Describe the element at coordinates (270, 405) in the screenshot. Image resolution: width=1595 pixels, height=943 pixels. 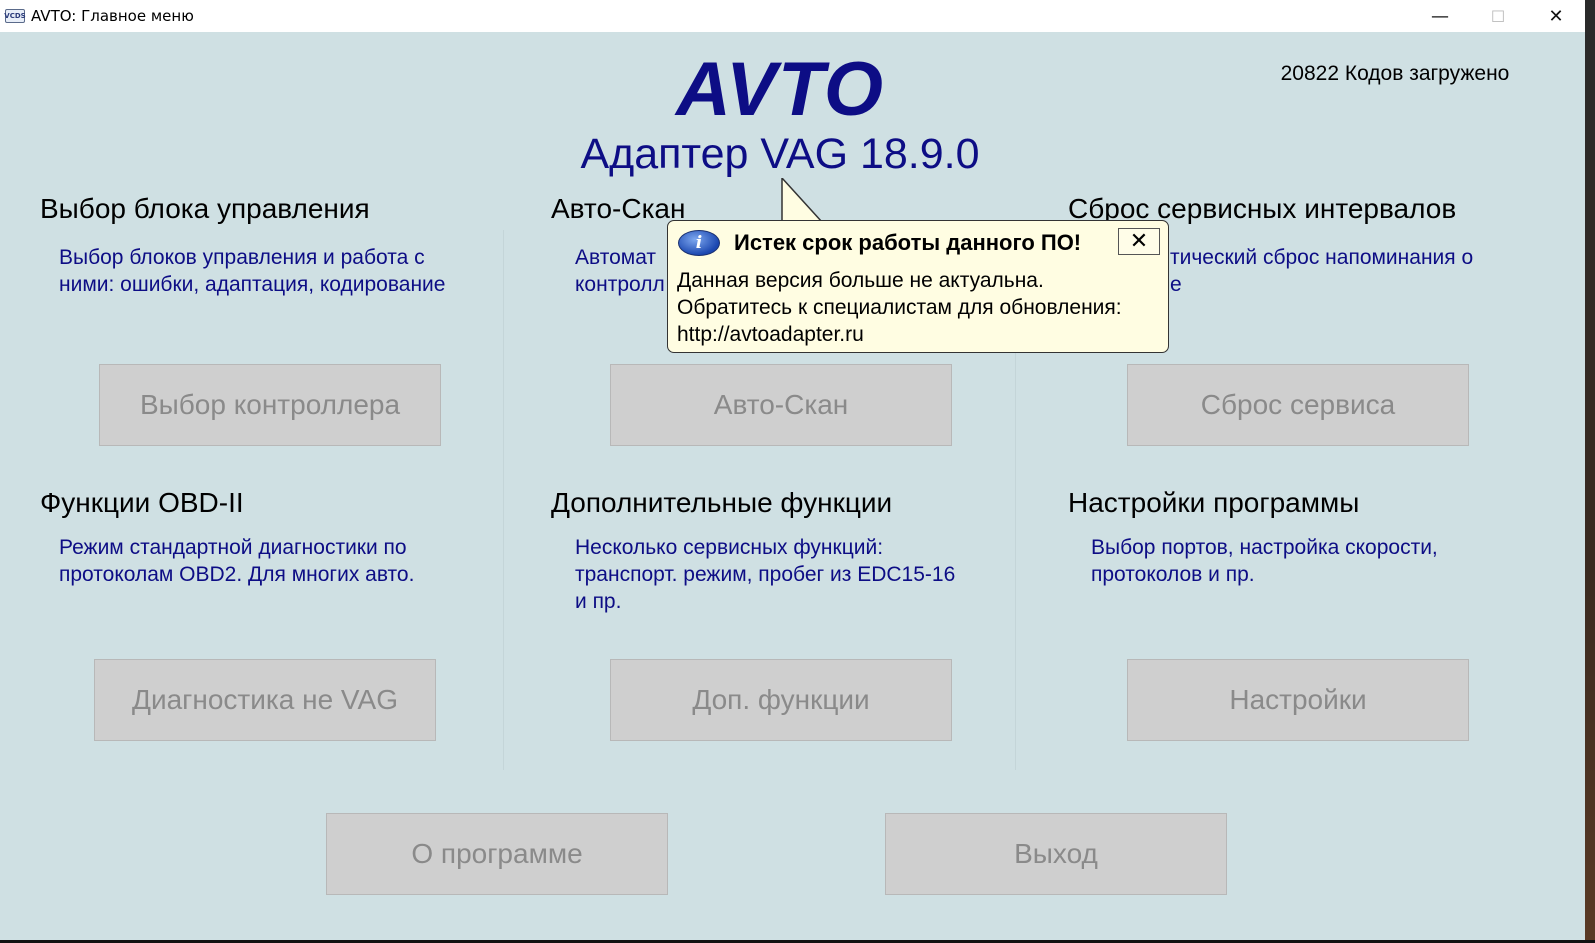
I see `select-controller-button: Выбор контроллера` at that location.